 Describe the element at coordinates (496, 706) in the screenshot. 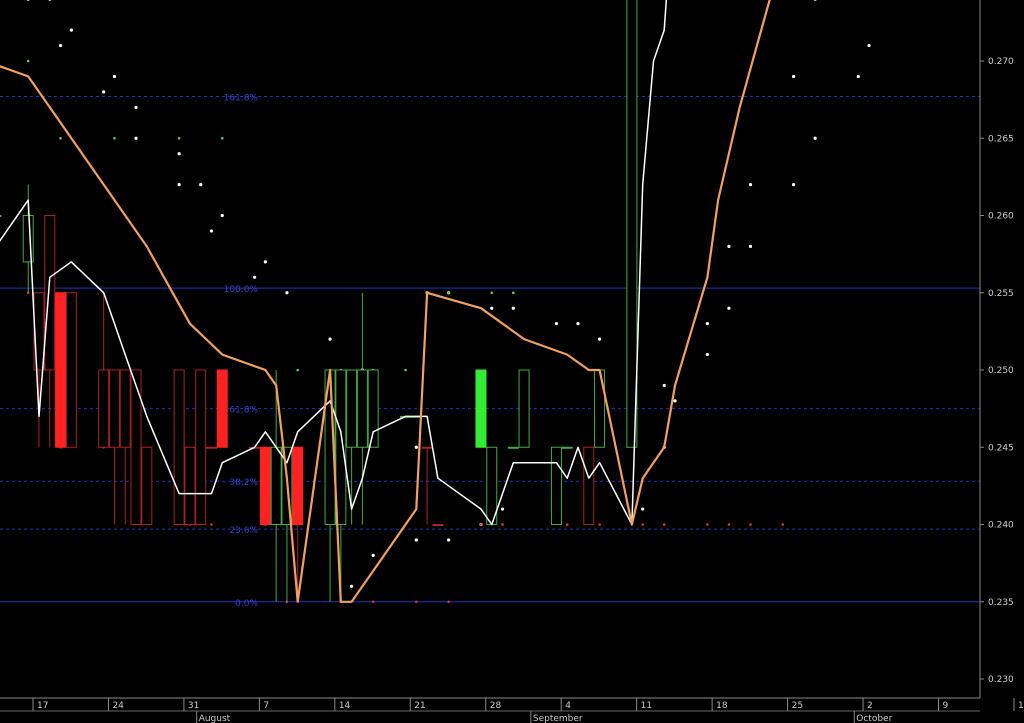

I see `date-tick-label: 28` at that location.